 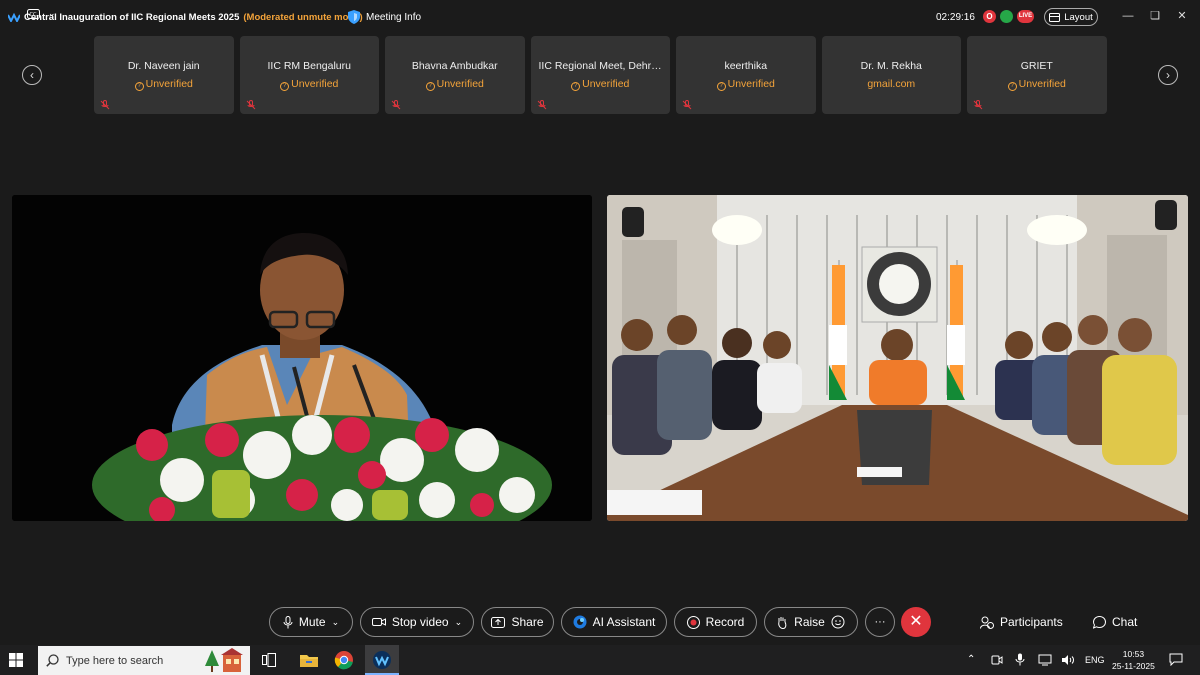 I want to click on taskbar-clock: 10:53 25-11-2025, so click(x=1133, y=660).